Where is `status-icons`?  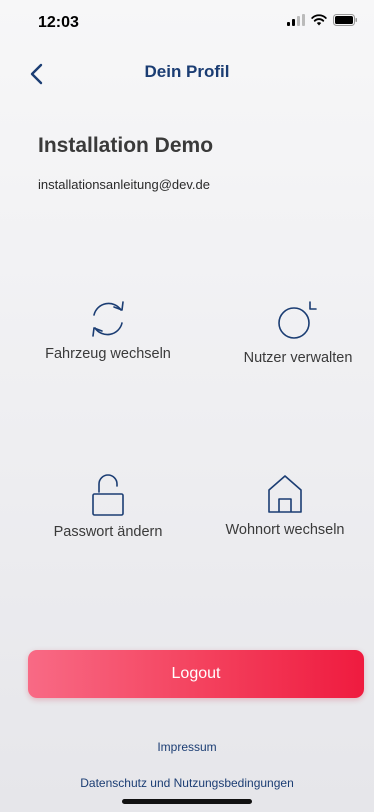 status-icons is located at coordinates (322, 20).